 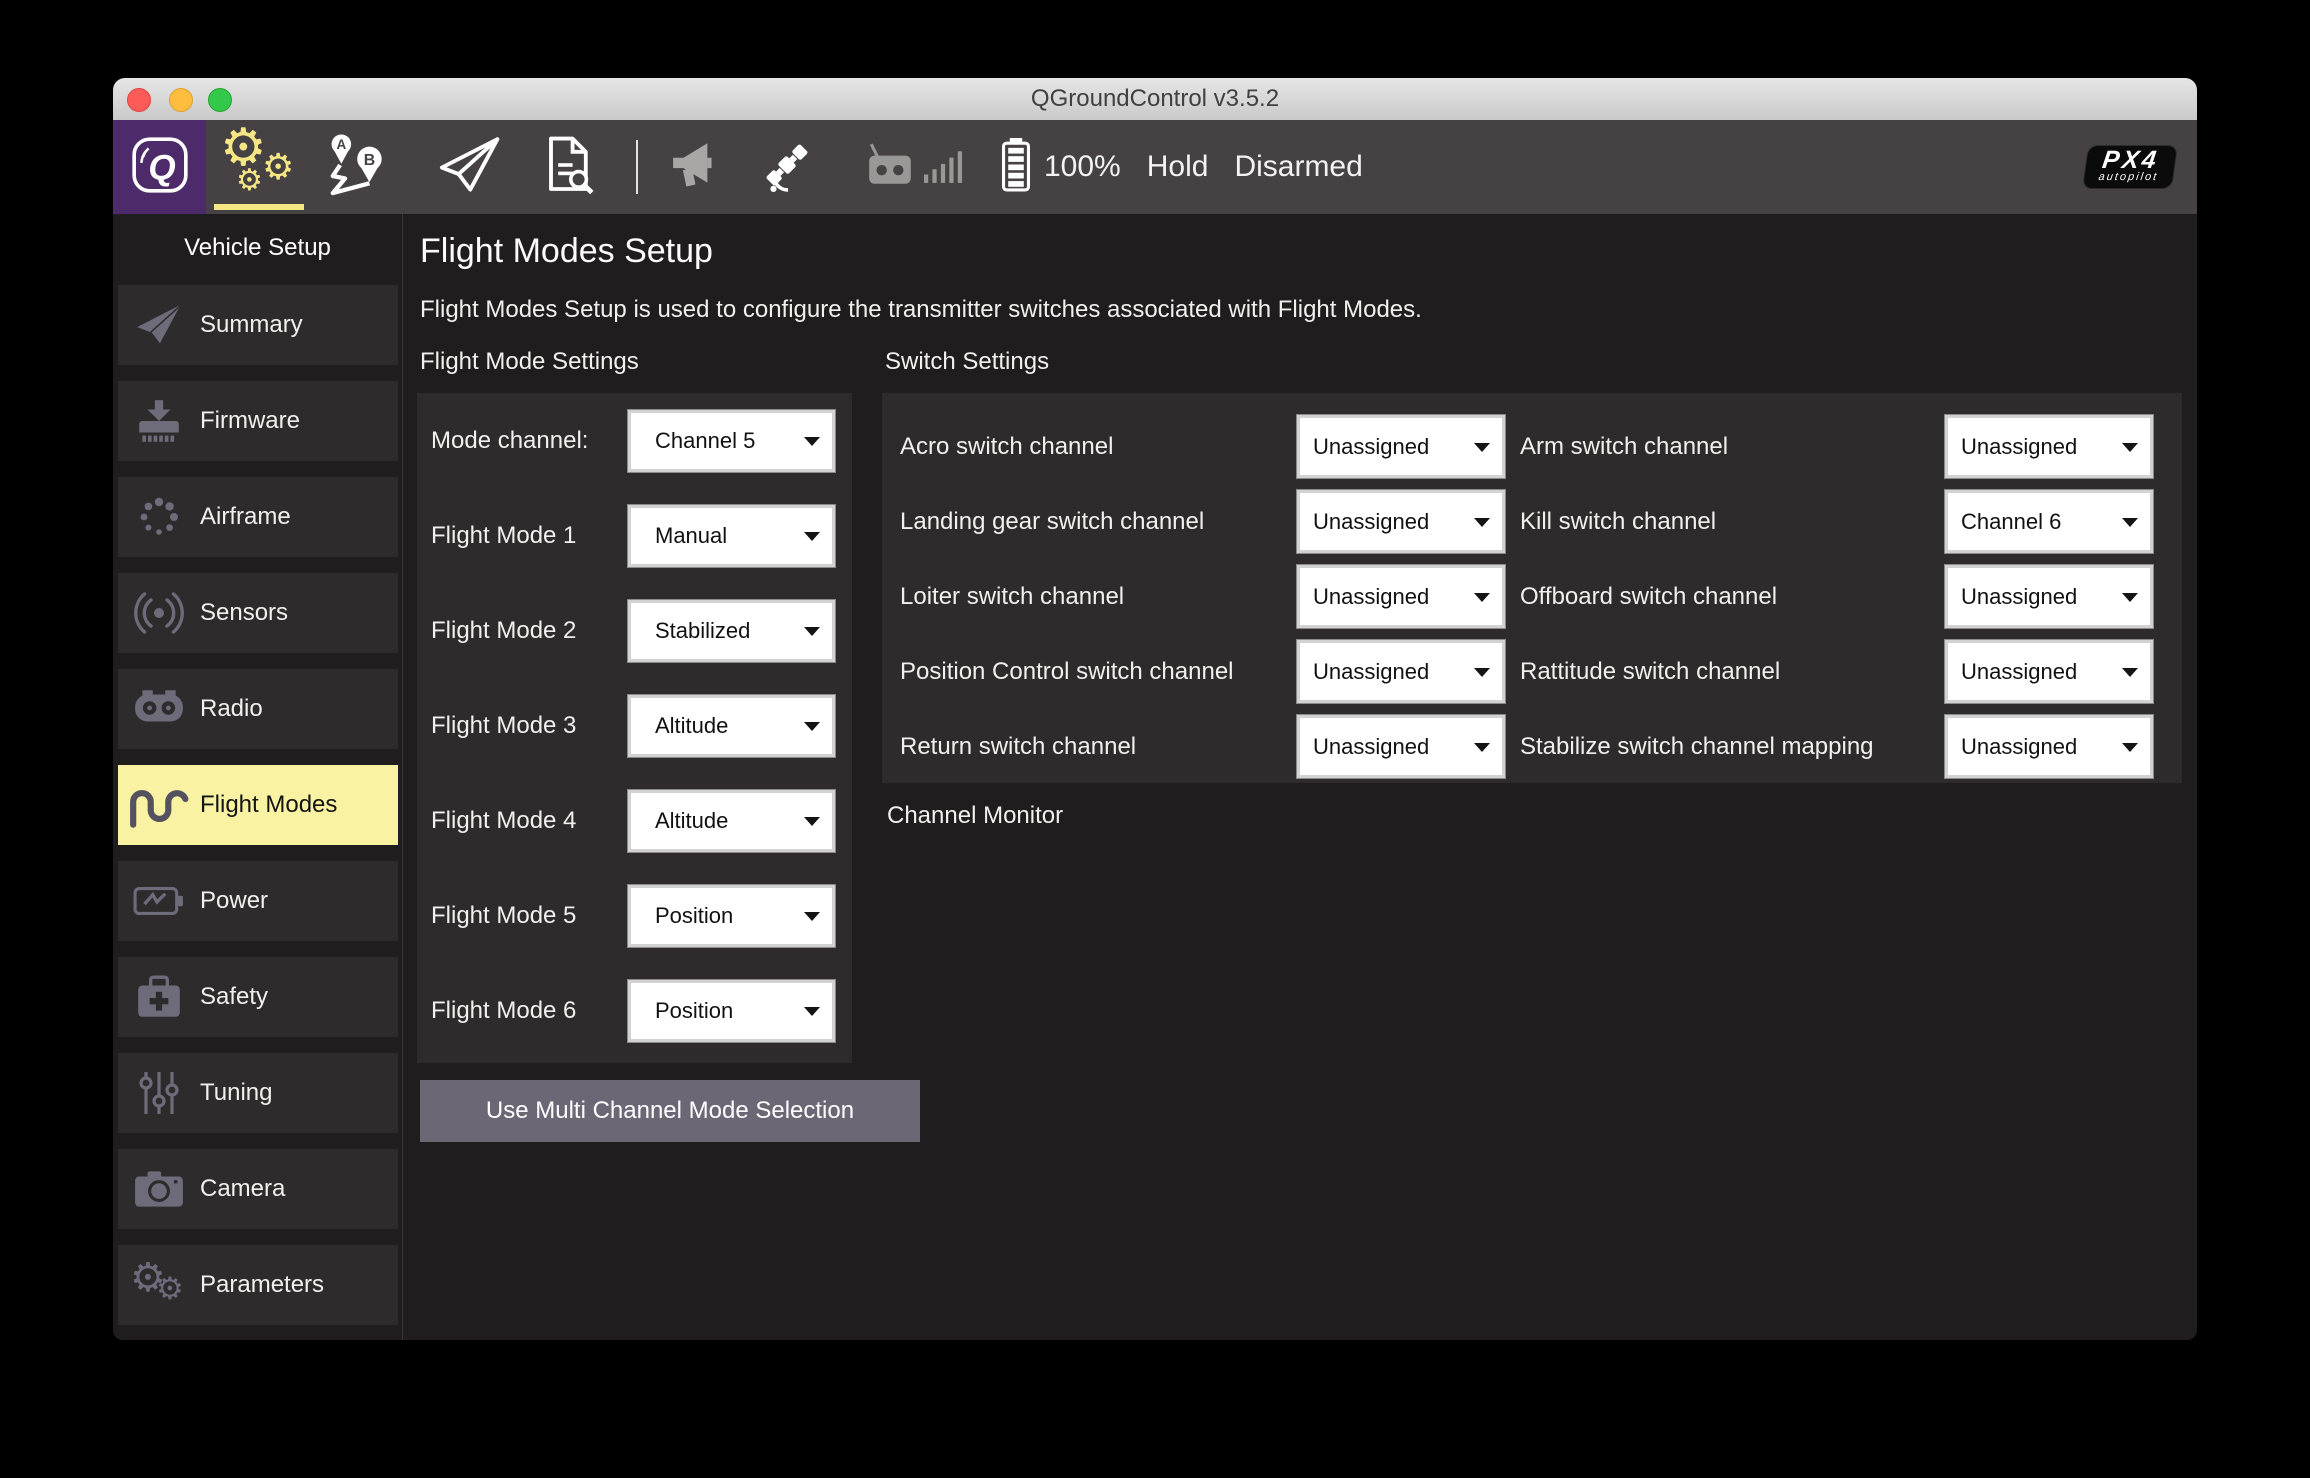 What do you see at coordinates (1401, 446) in the screenshot?
I see `acro-switch-dropdown: Unassigned` at bounding box center [1401, 446].